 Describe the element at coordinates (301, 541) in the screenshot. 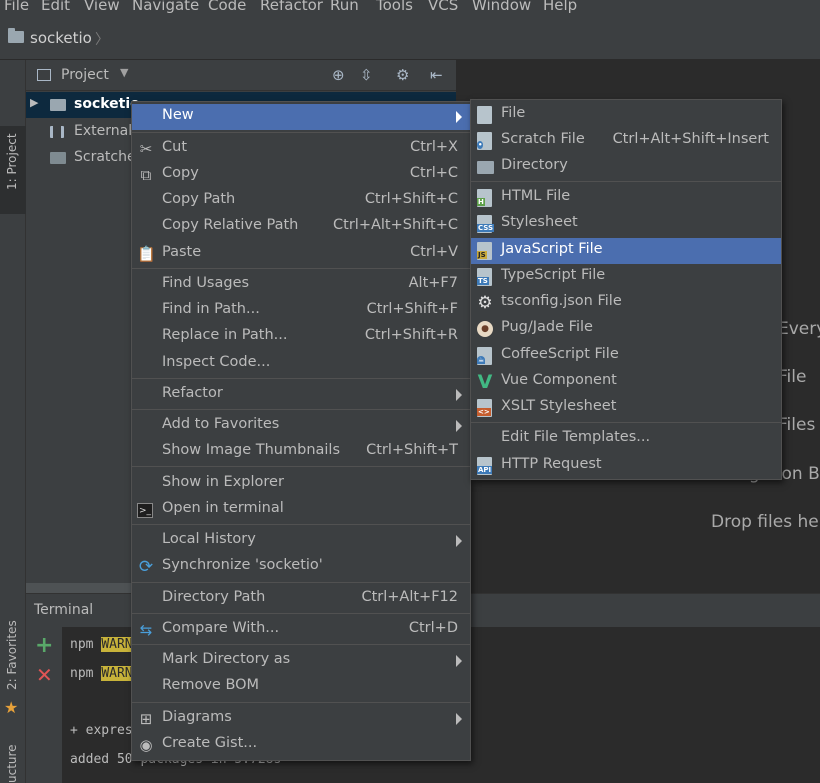

I see `menu-item-local-history: Local History` at that location.